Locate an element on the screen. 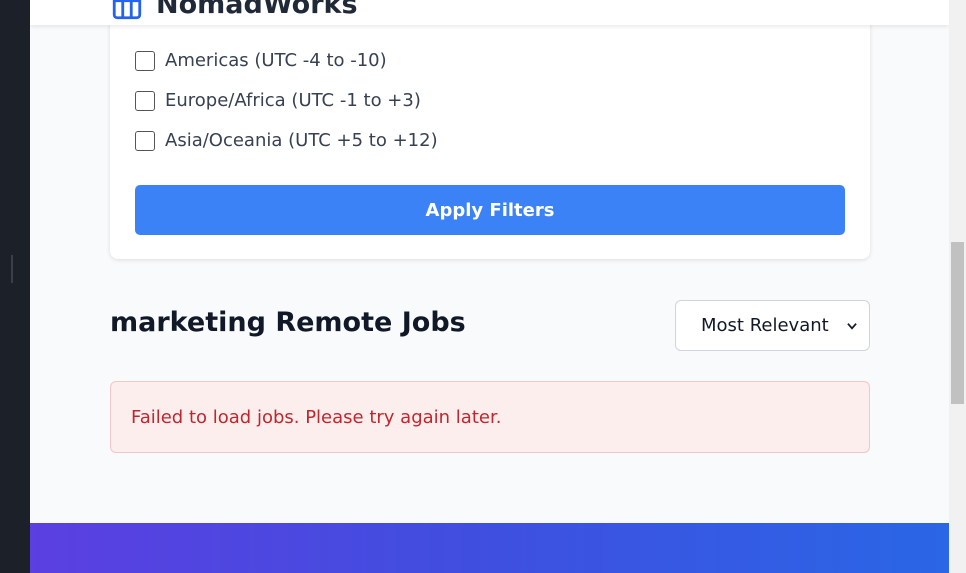  sort-select: Most Relevant is located at coordinates (772, 325).